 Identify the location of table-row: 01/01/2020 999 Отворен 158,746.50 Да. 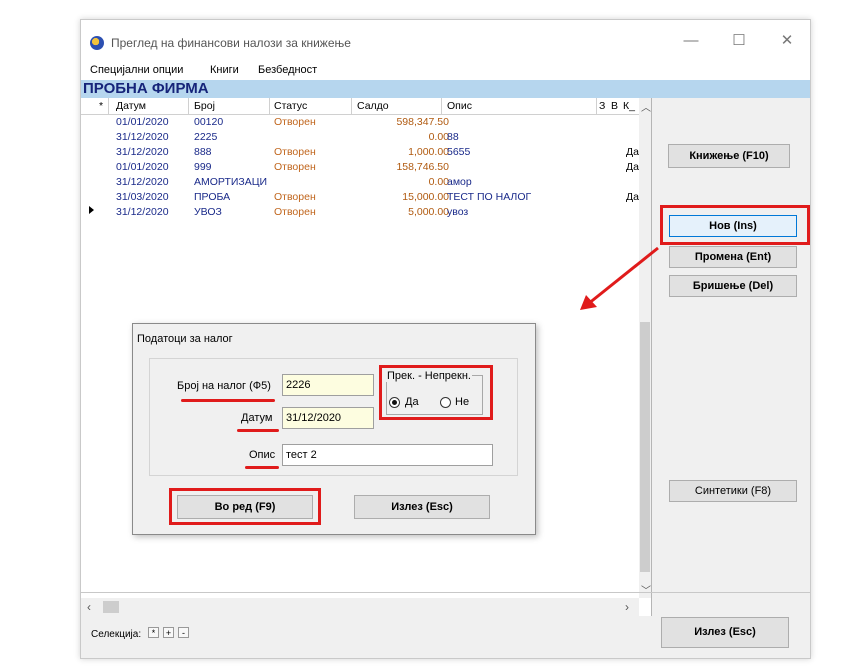
(360, 167).